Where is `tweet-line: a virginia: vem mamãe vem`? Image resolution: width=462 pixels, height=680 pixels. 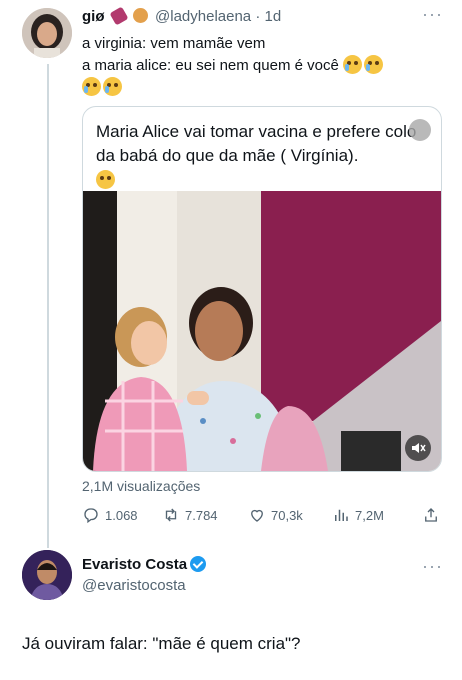
tweet-line: a virginia: vem mamãe vem is located at coordinates (174, 43).